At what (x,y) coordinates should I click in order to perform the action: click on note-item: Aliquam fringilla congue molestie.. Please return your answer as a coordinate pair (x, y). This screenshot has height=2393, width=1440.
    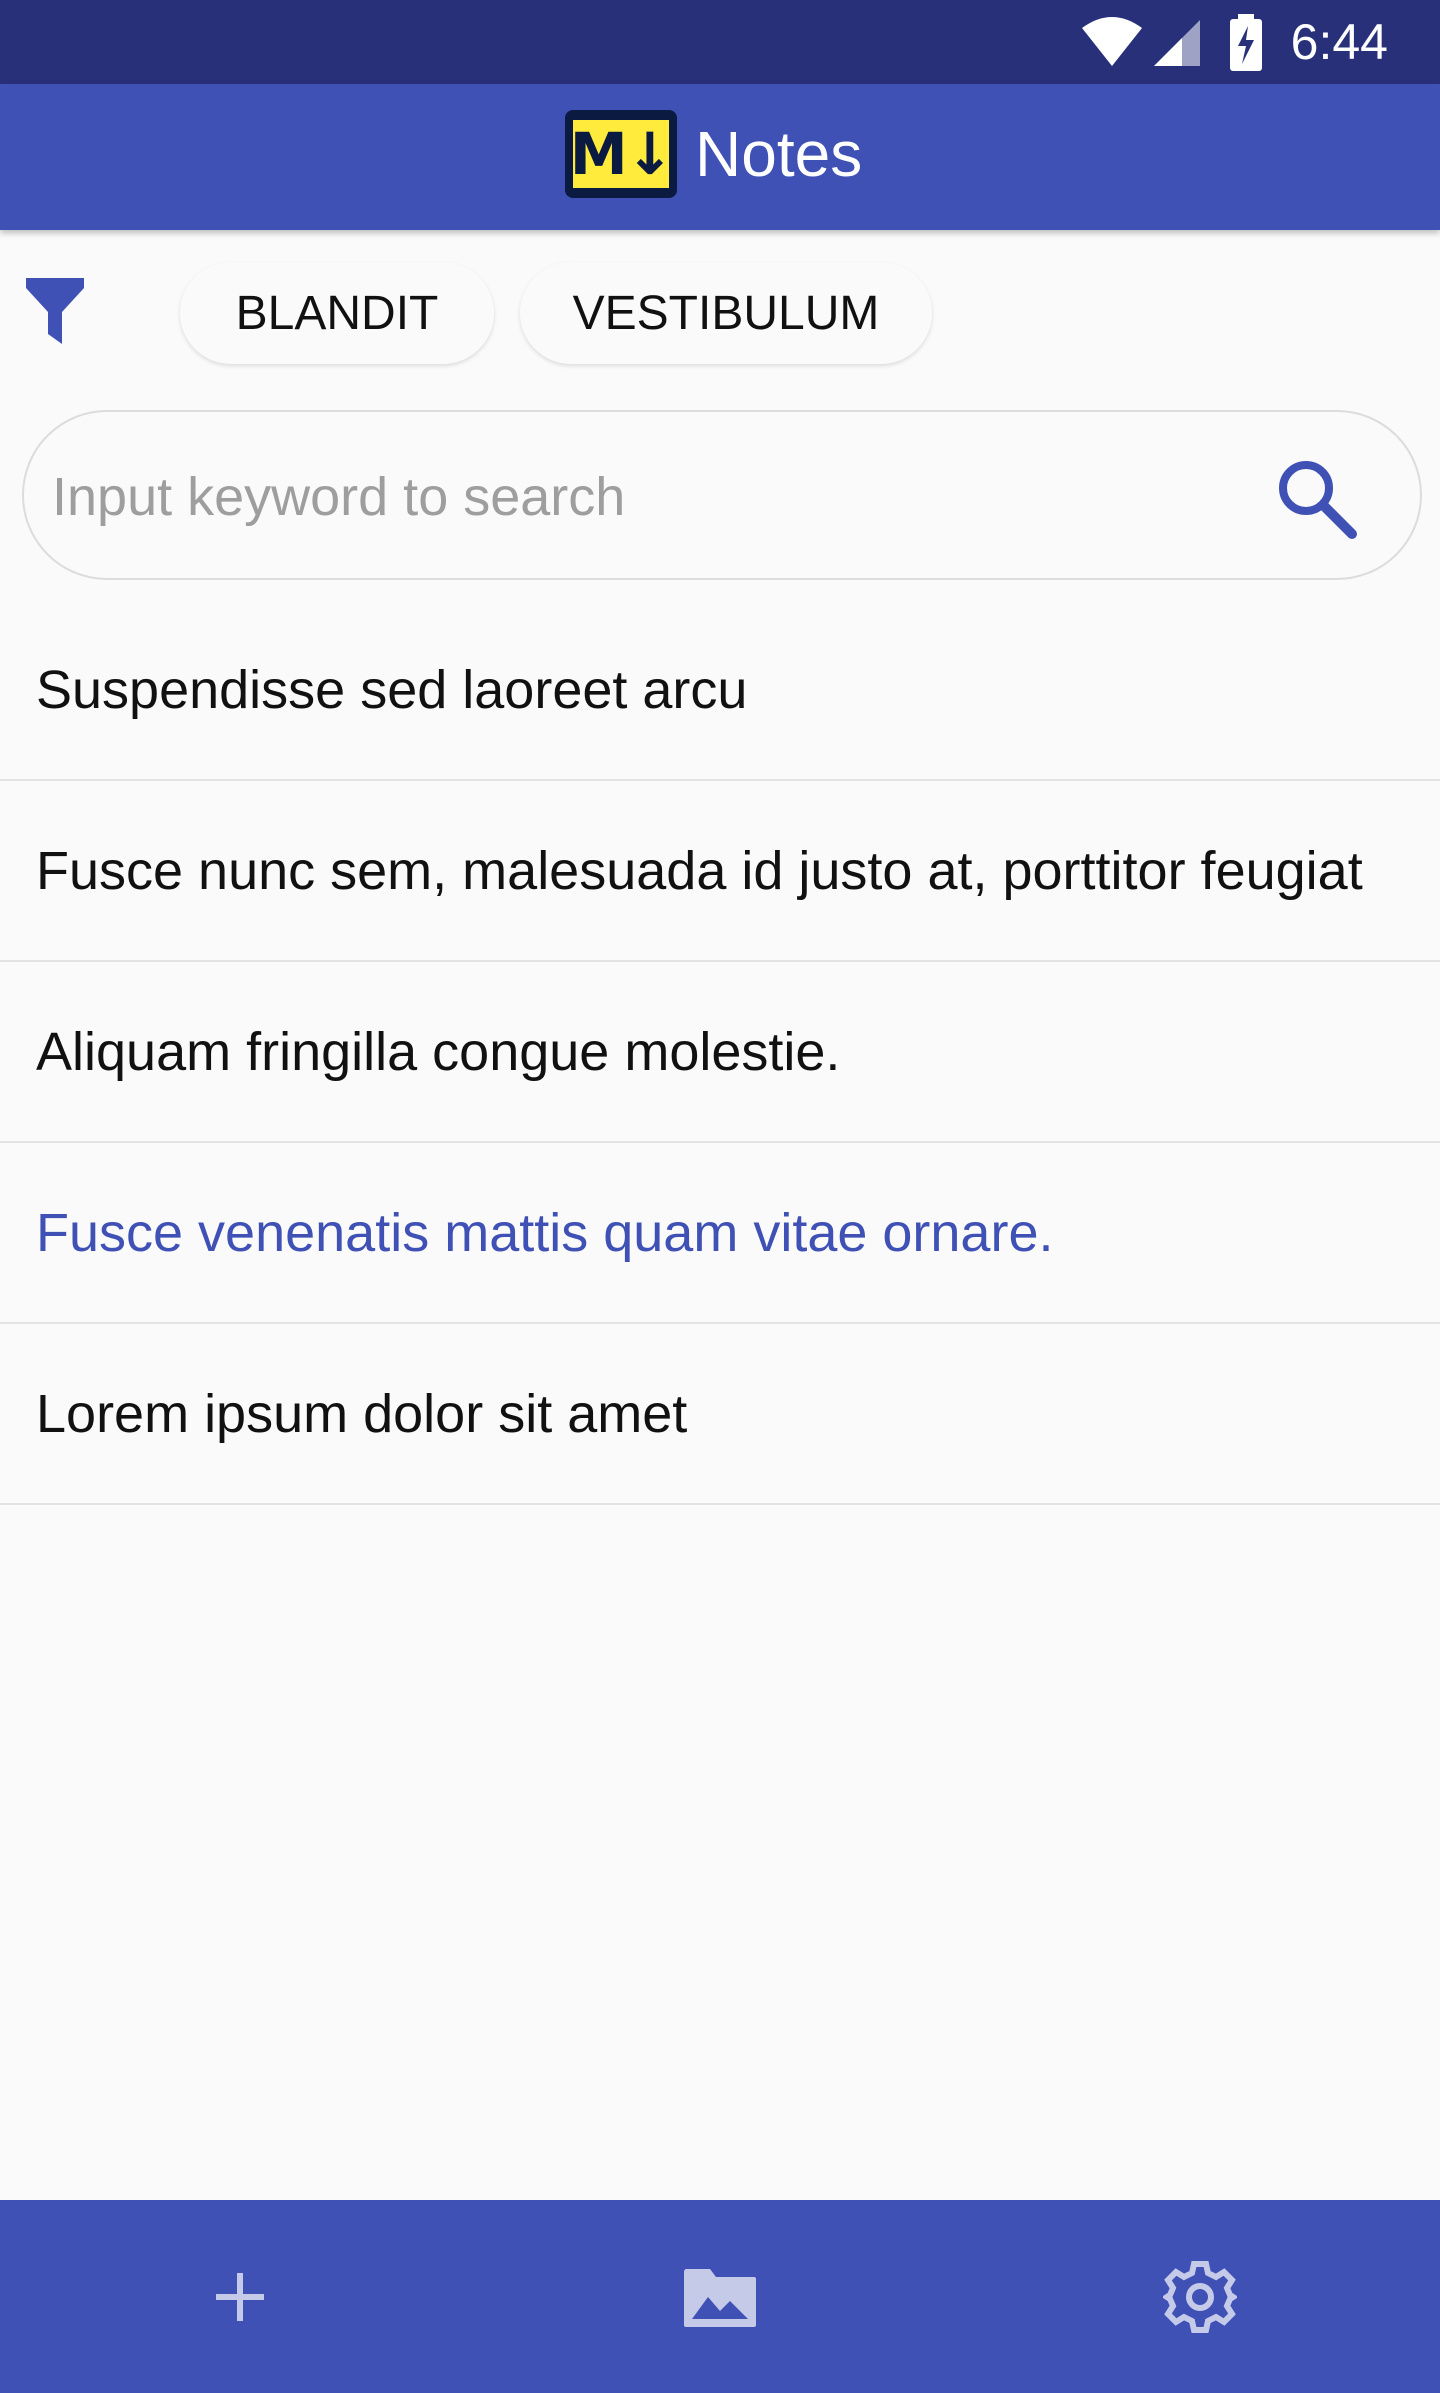
    Looking at the image, I should click on (720, 1052).